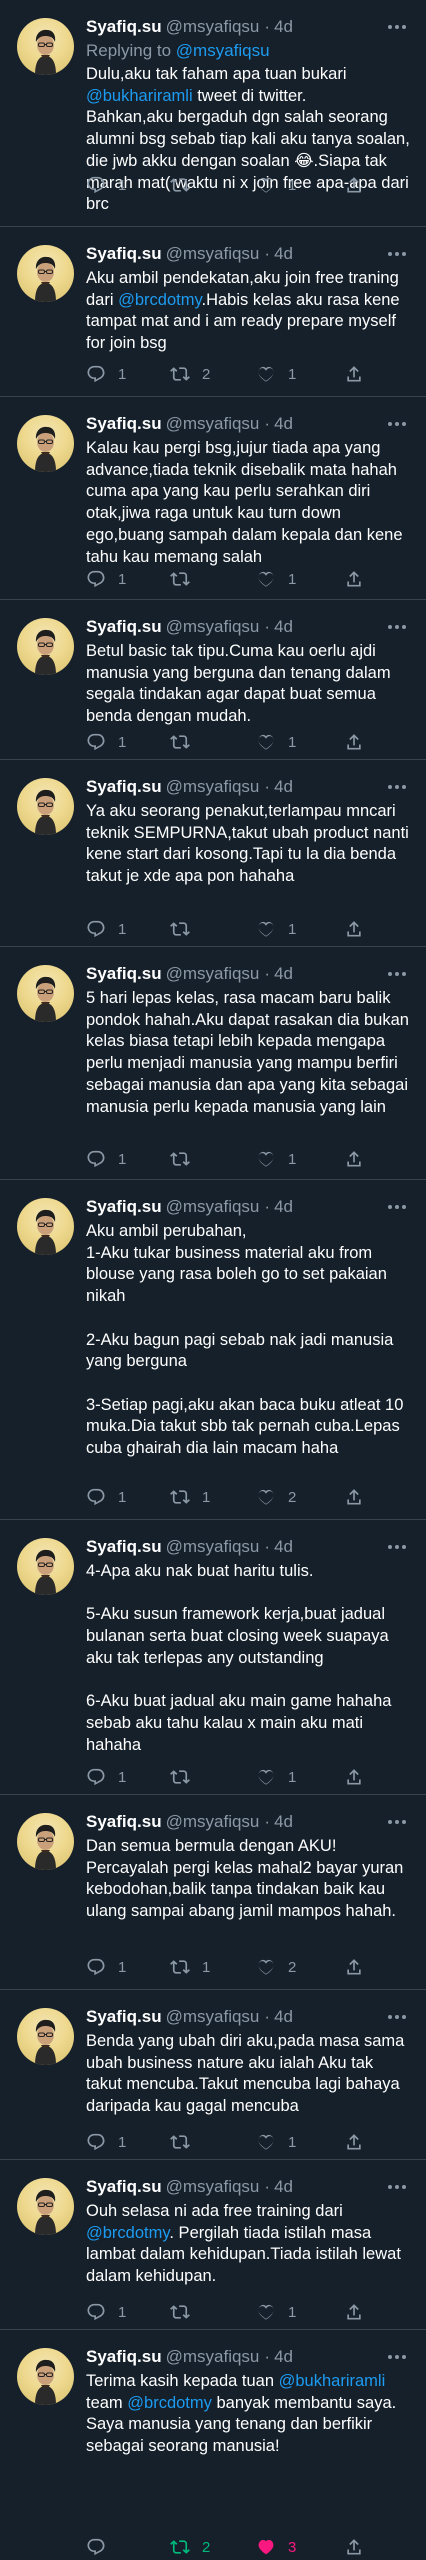 This screenshot has width=426, height=2560. Describe the element at coordinates (223, 50) in the screenshot. I see `replying-to-handle: @msyafiqsu` at that location.